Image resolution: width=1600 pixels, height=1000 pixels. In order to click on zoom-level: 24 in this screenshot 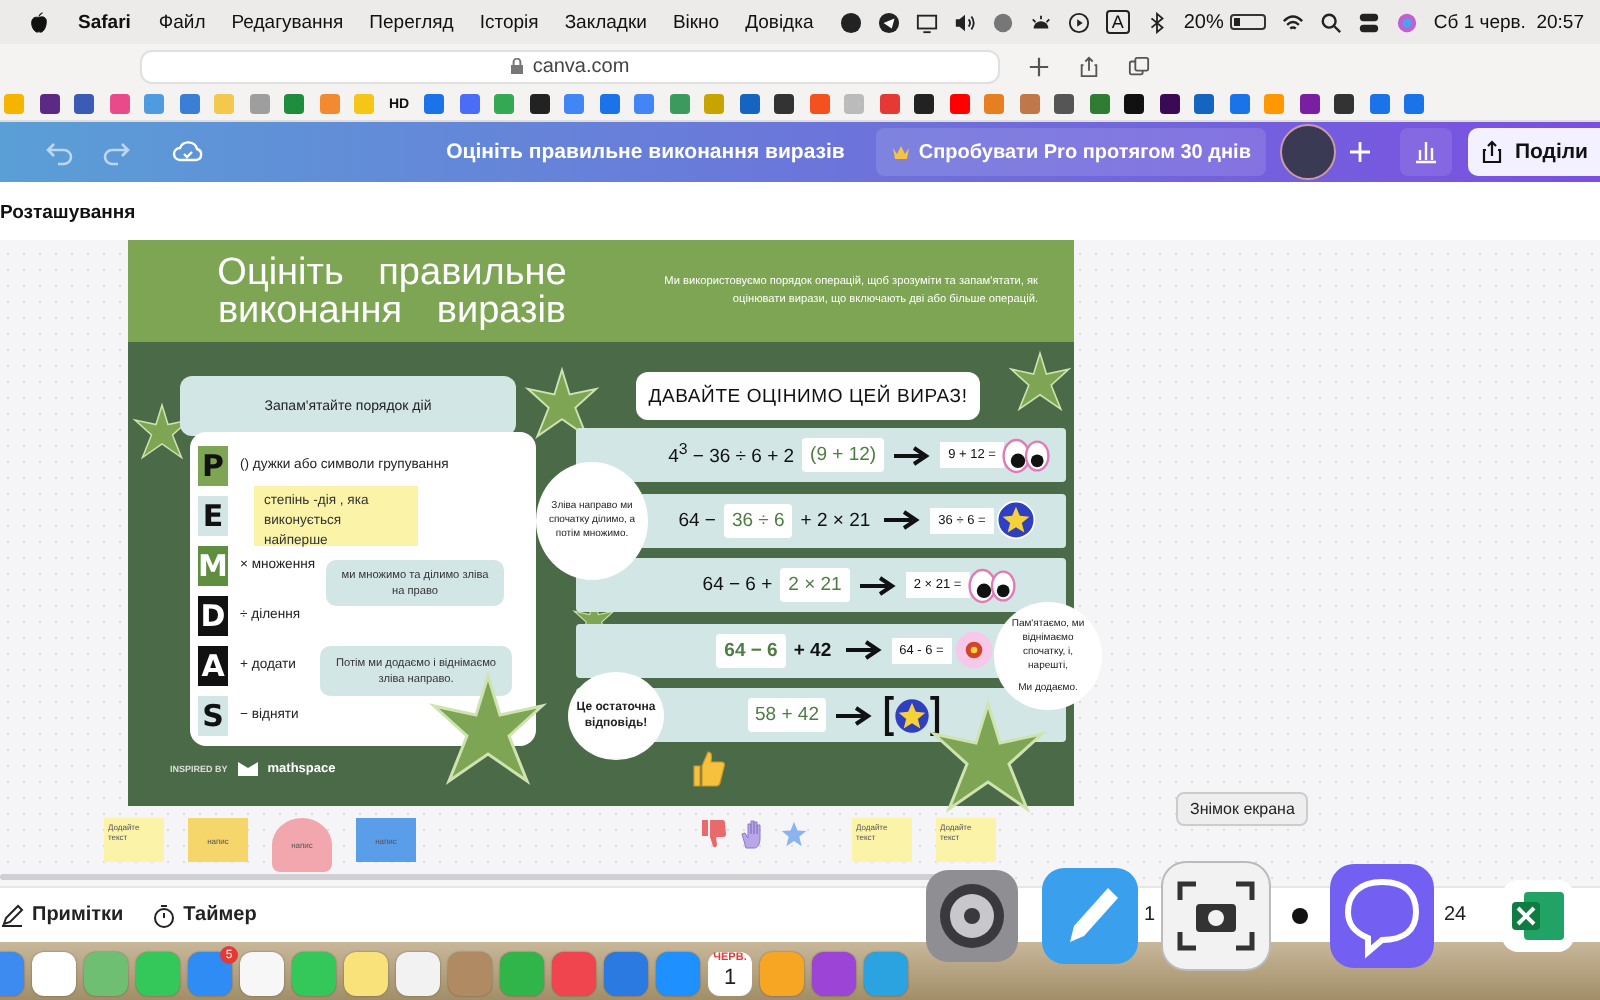, I will do `click(1455, 915)`.